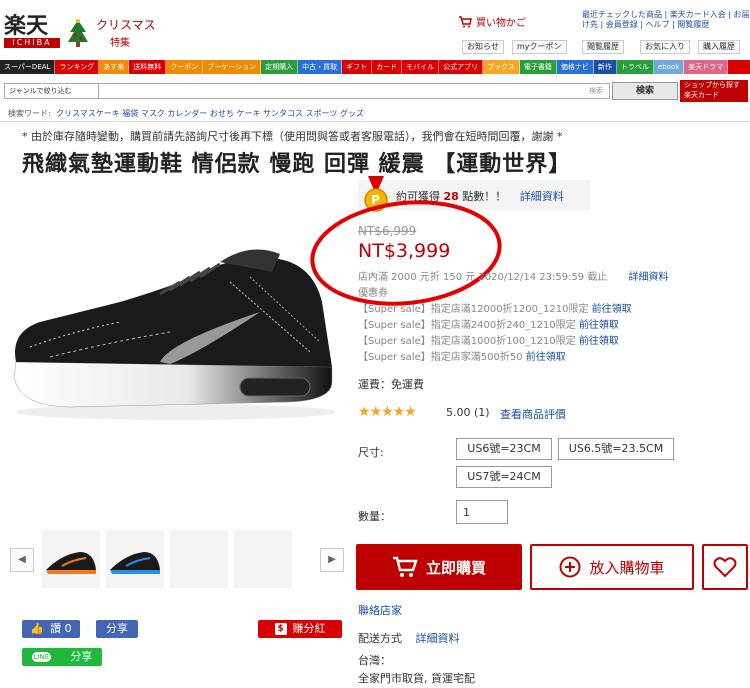 The image size is (750, 688). Describe the element at coordinates (706, 67) in the screenshot. I see `nav-item: 楽天ドラマ` at that location.